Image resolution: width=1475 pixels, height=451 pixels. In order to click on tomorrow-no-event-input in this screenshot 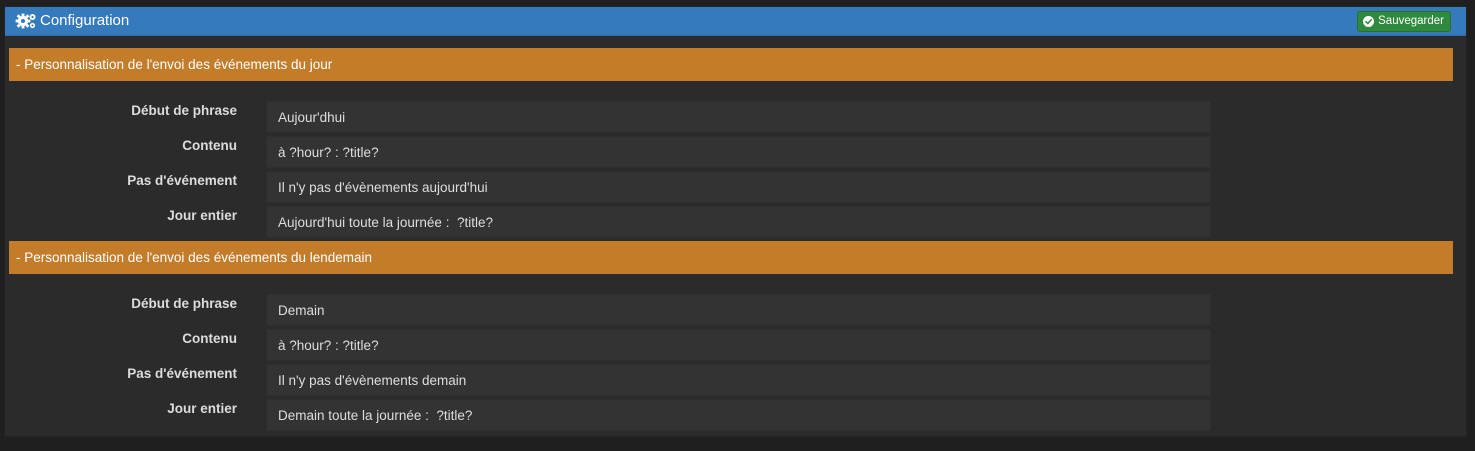, I will do `click(738, 380)`.